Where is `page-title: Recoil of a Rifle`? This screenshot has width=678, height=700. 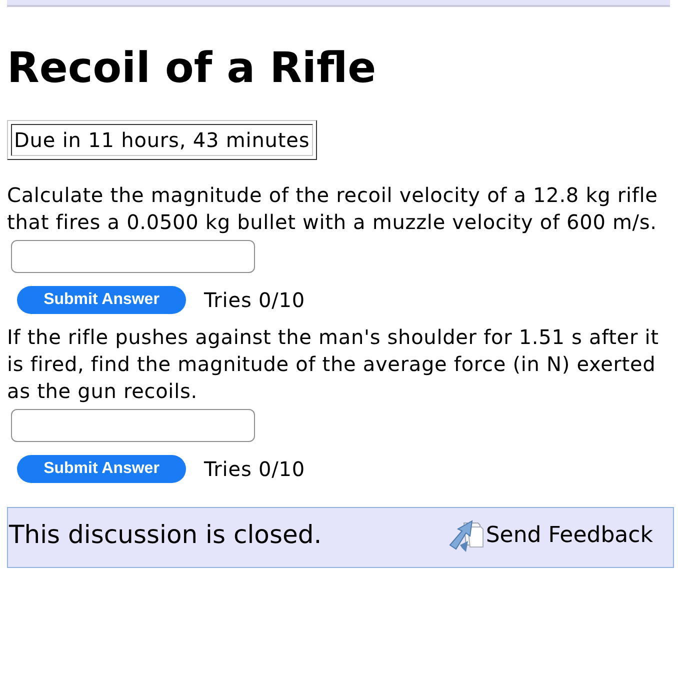
page-title: Recoil of a Rifle is located at coordinates (191, 68).